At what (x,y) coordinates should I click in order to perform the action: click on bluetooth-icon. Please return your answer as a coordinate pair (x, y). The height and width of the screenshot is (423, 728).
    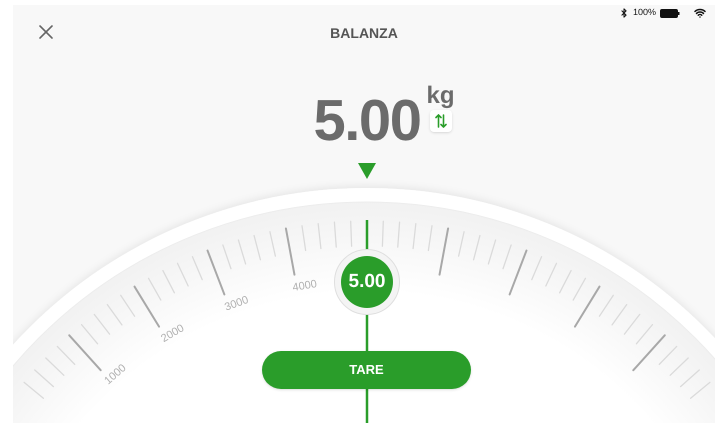
    Looking at the image, I should click on (623, 13).